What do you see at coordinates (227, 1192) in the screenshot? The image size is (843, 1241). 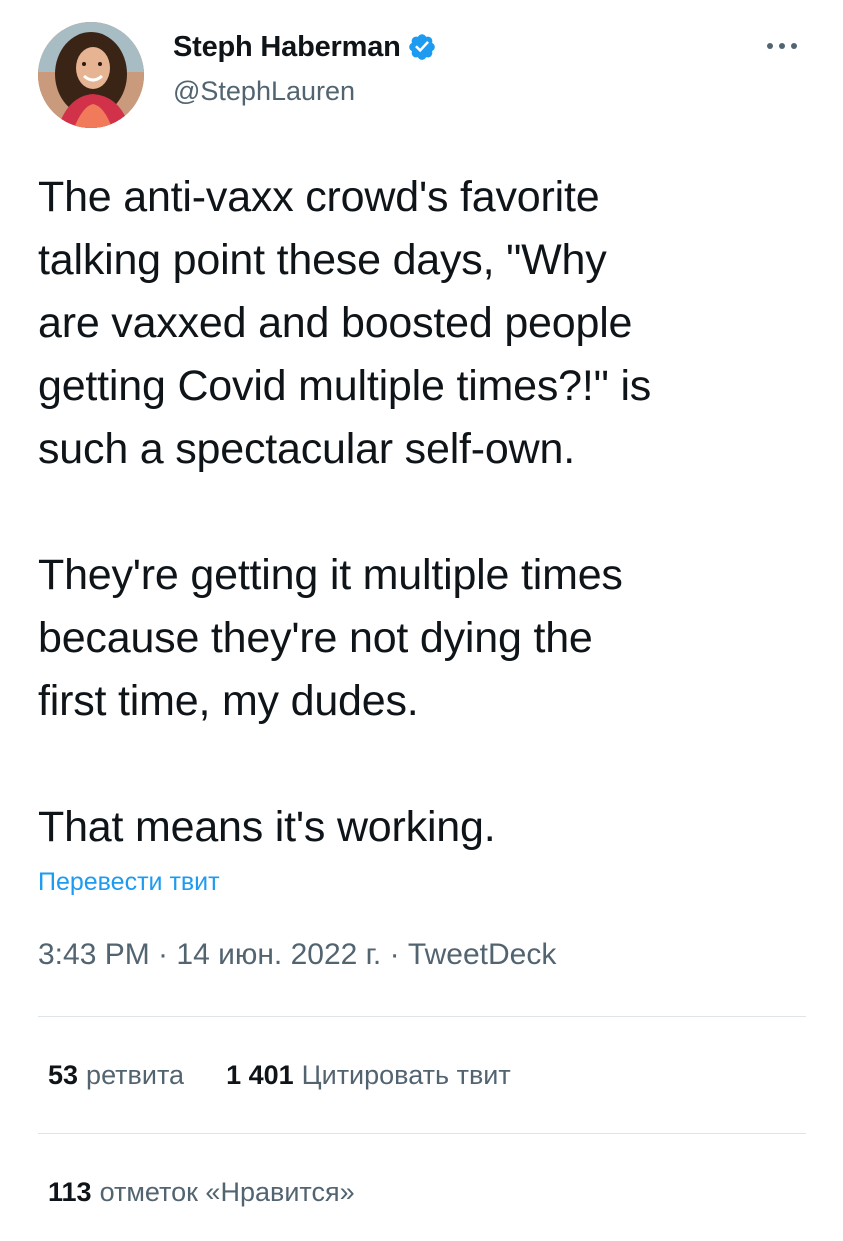 I see `likes-label: отметок «Нравится»` at bounding box center [227, 1192].